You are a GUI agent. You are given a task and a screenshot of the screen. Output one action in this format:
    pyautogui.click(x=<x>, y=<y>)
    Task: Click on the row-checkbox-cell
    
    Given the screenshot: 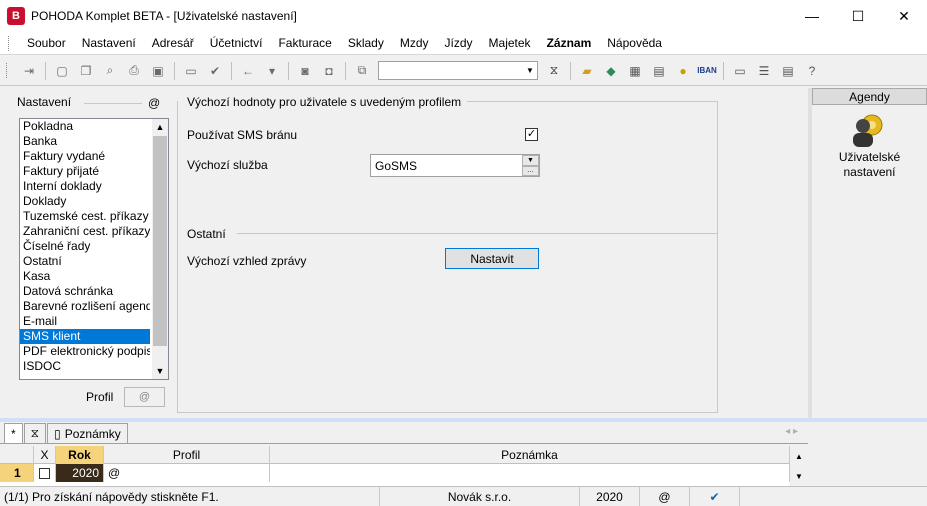 What is the action you would take?
    pyautogui.click(x=45, y=473)
    